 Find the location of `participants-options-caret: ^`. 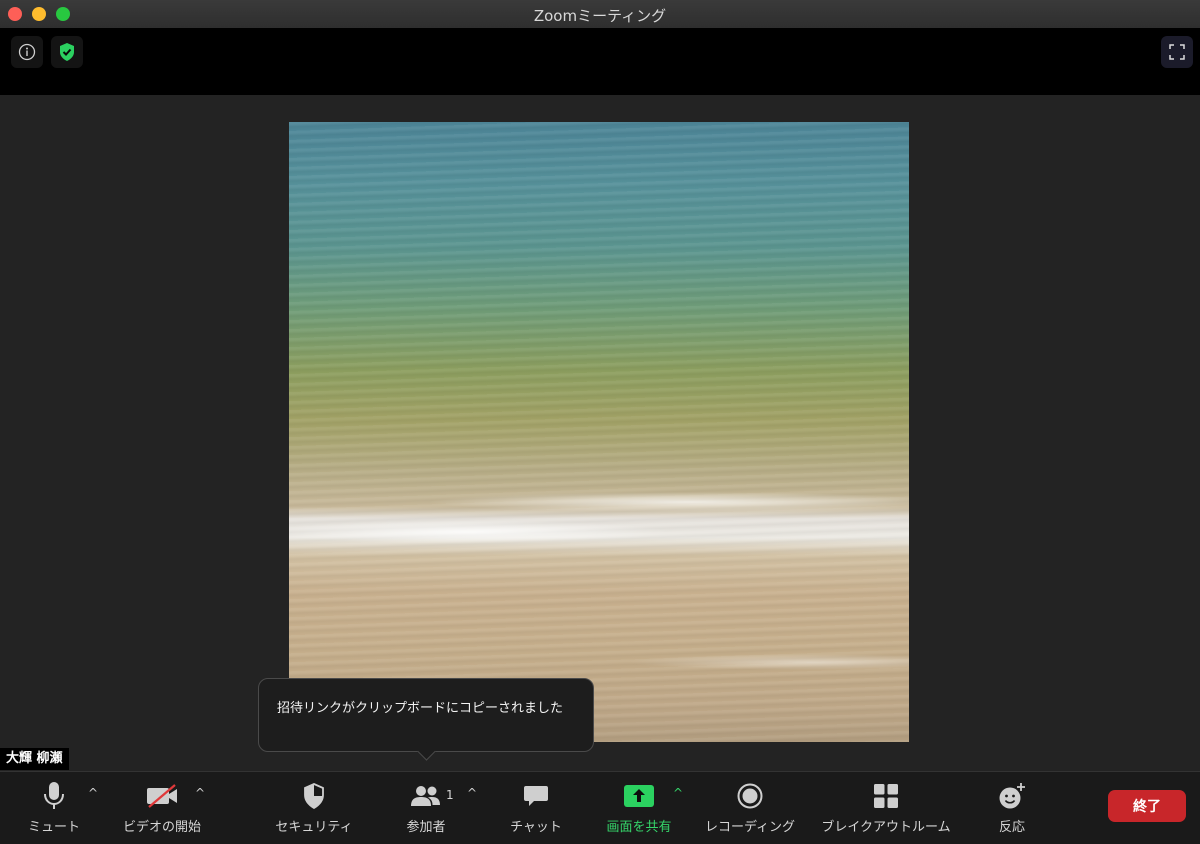

participants-options-caret: ^ is located at coordinates (472, 793).